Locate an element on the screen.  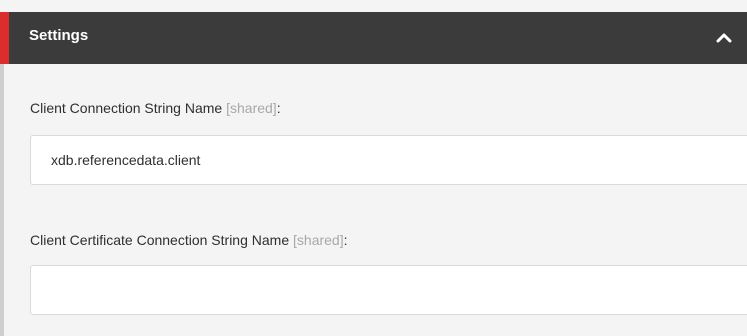
client-connection-string-label: Client Connection String Name [shared]: is located at coordinates (155, 108).